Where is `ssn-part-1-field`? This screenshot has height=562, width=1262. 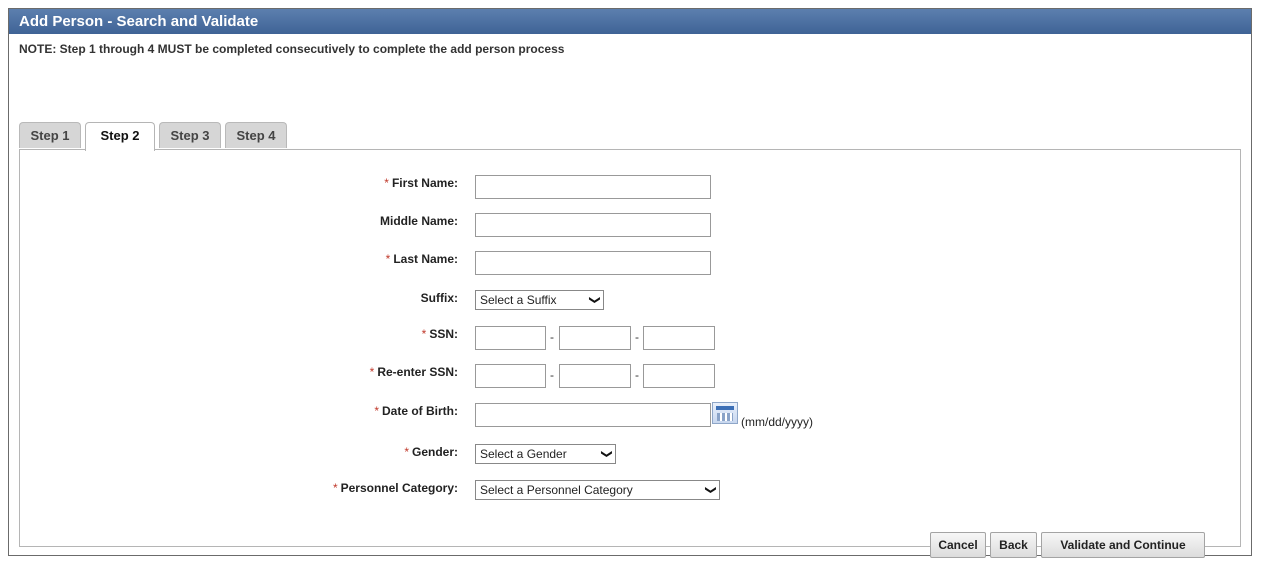 ssn-part-1-field is located at coordinates (510, 338).